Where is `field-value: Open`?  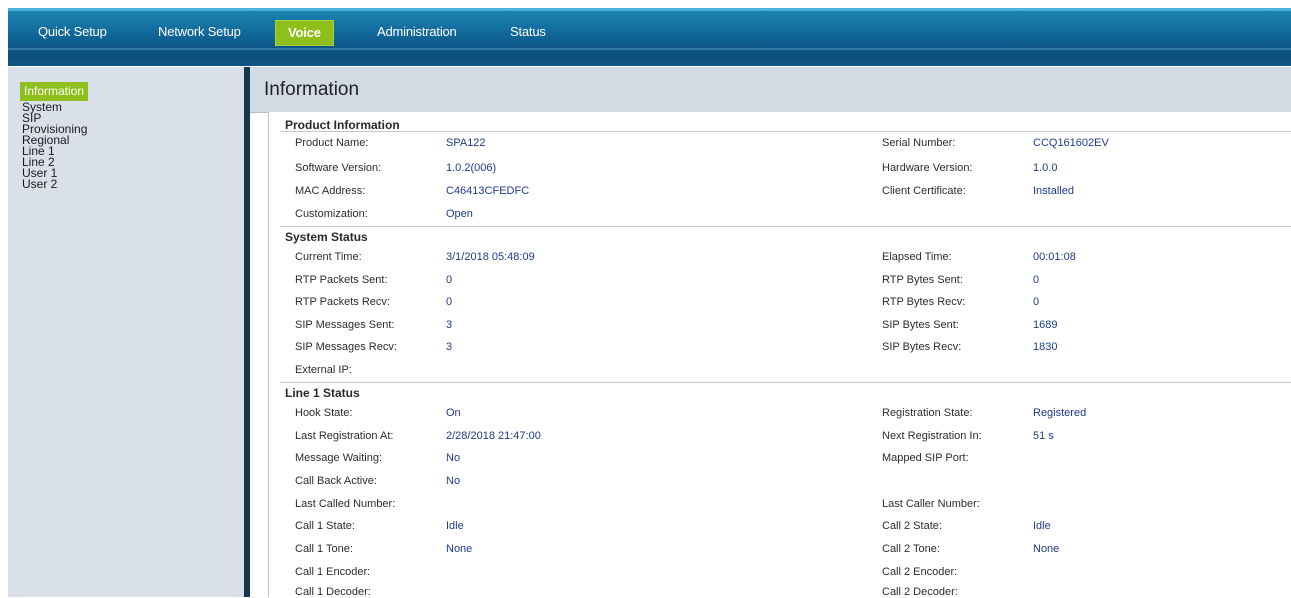
field-value: Open is located at coordinates (459, 214).